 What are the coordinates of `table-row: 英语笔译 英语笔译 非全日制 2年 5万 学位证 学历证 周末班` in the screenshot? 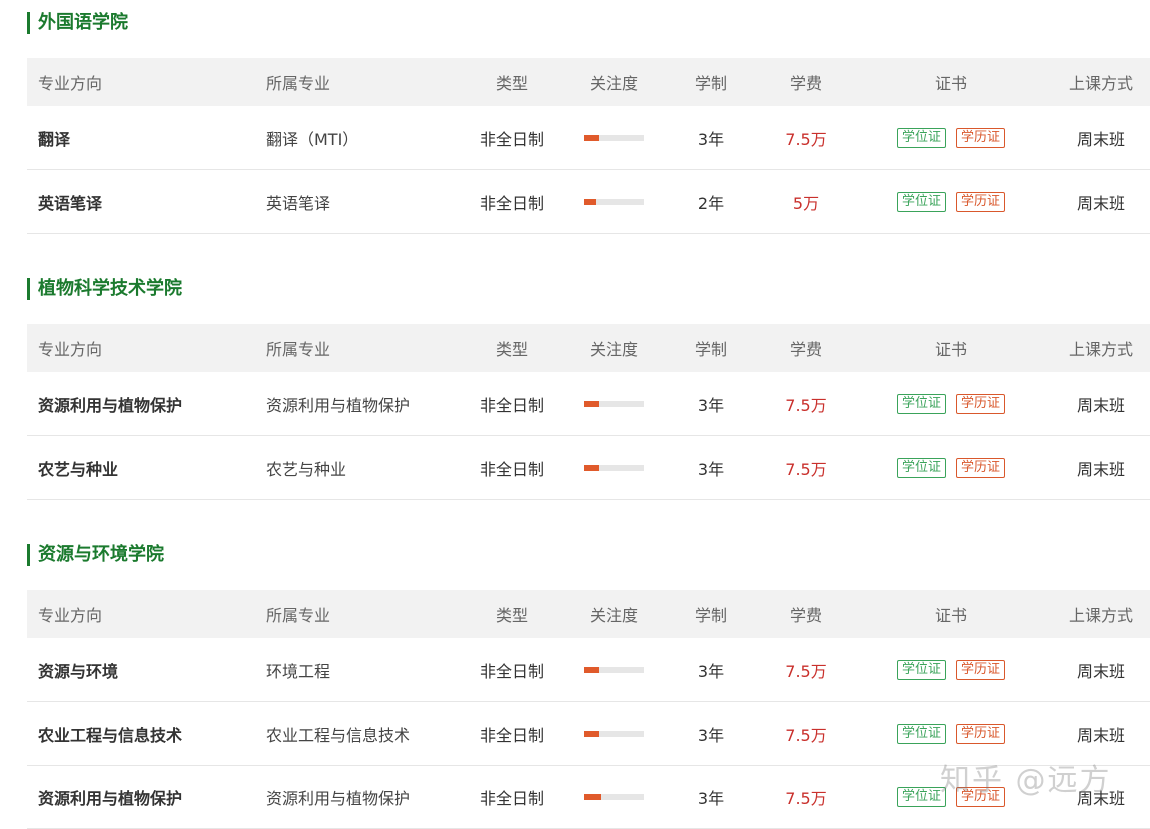 It's located at (588, 202).